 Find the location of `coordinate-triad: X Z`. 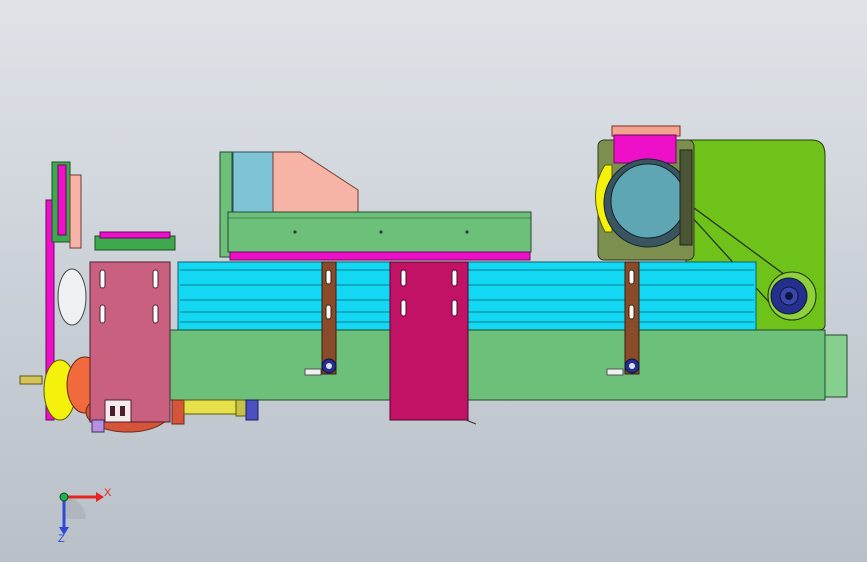

coordinate-triad: X Z is located at coordinates (85, 516).